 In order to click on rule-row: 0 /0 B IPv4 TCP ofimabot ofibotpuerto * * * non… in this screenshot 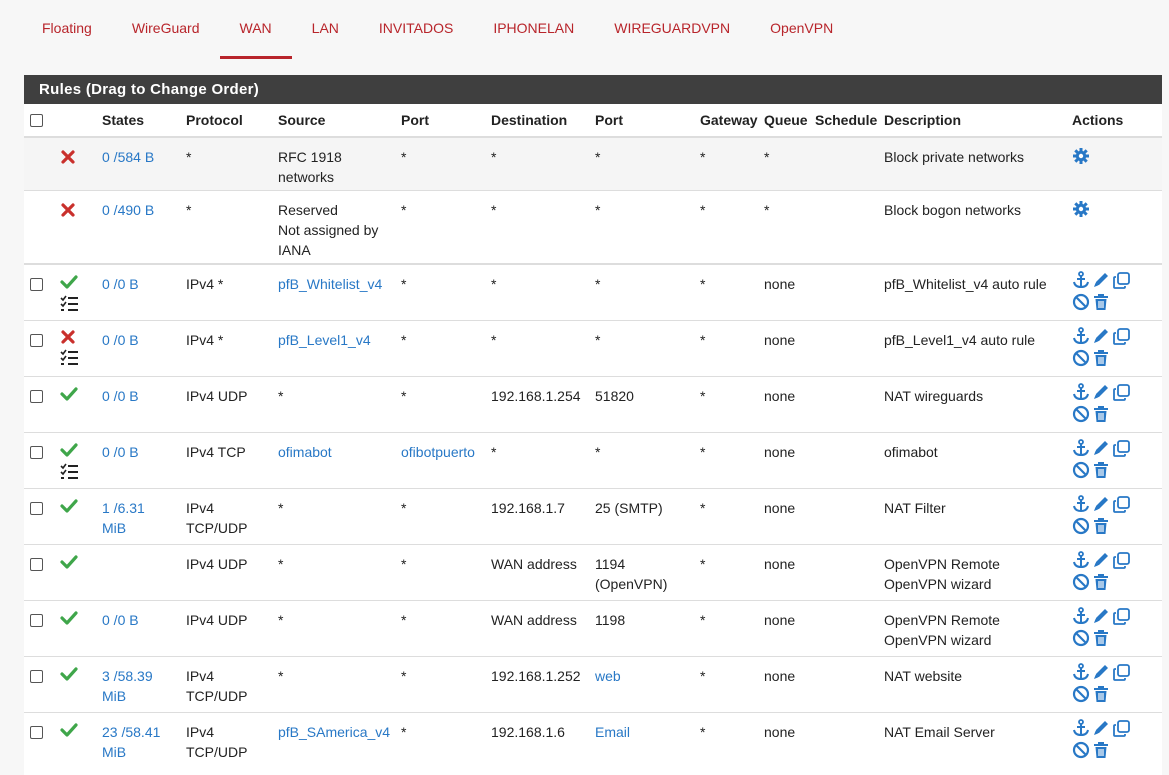, I will do `click(593, 459)`.